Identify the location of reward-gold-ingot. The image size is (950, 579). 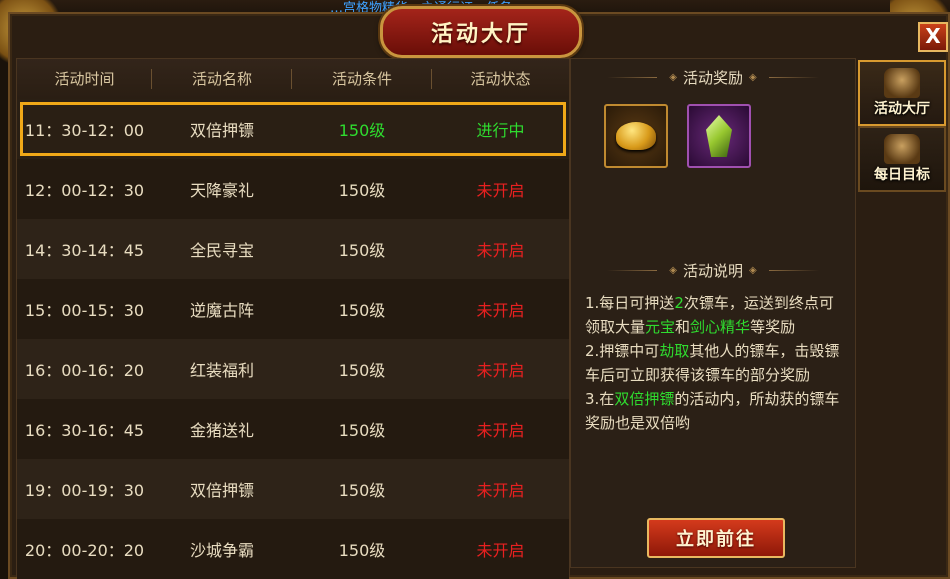
(636, 136).